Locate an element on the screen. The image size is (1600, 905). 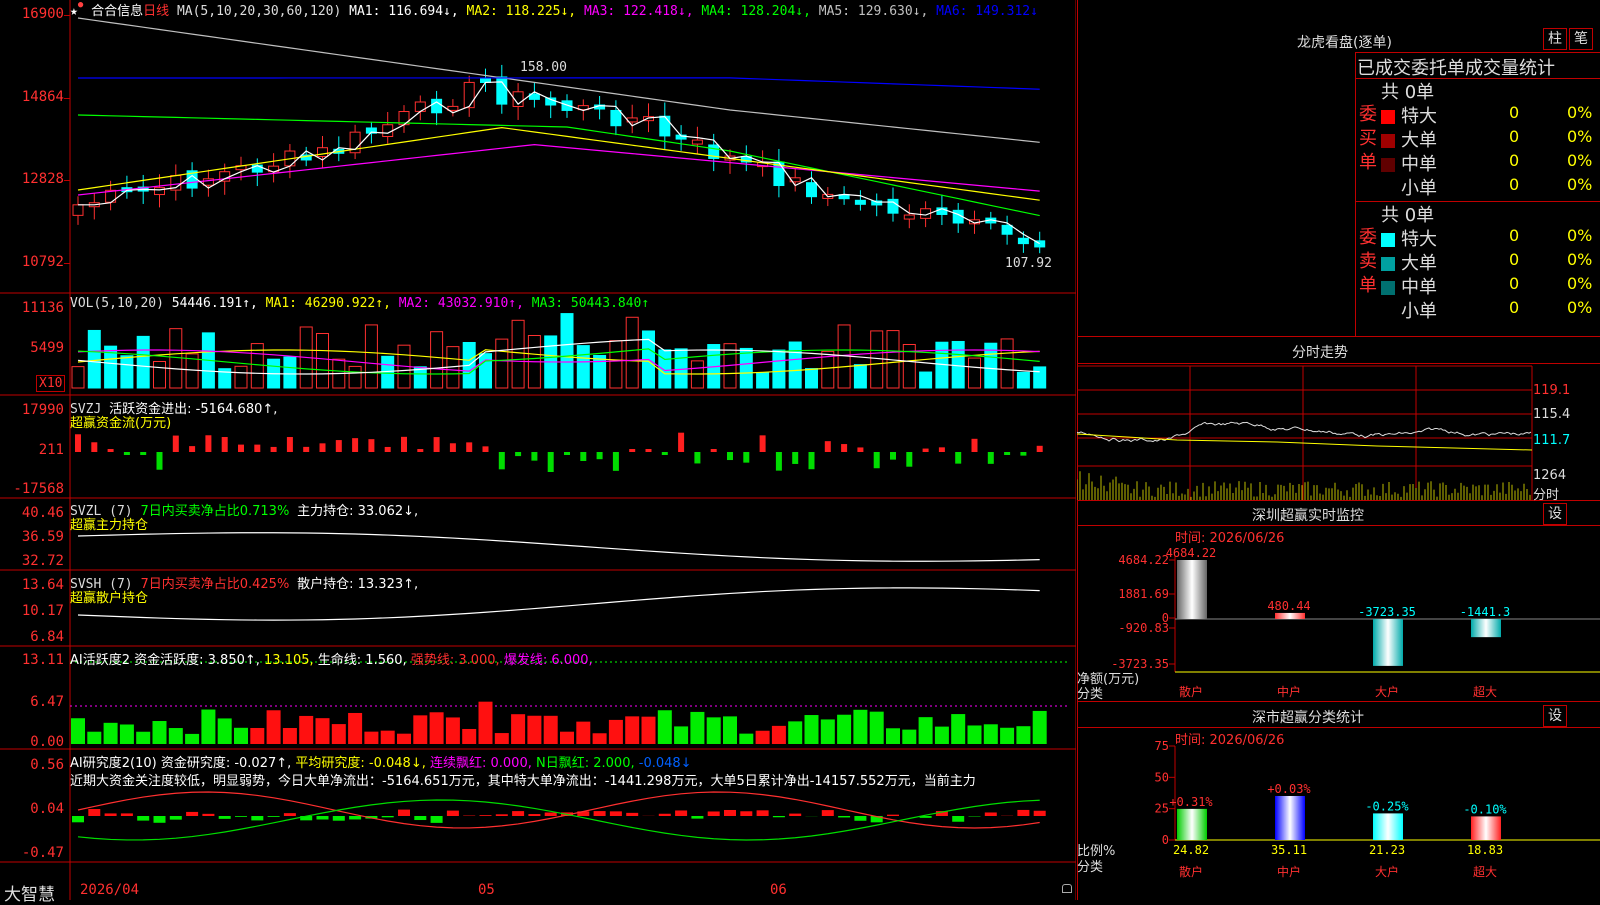
svsh-y-label: 6.84 is located at coordinates (32, 637).